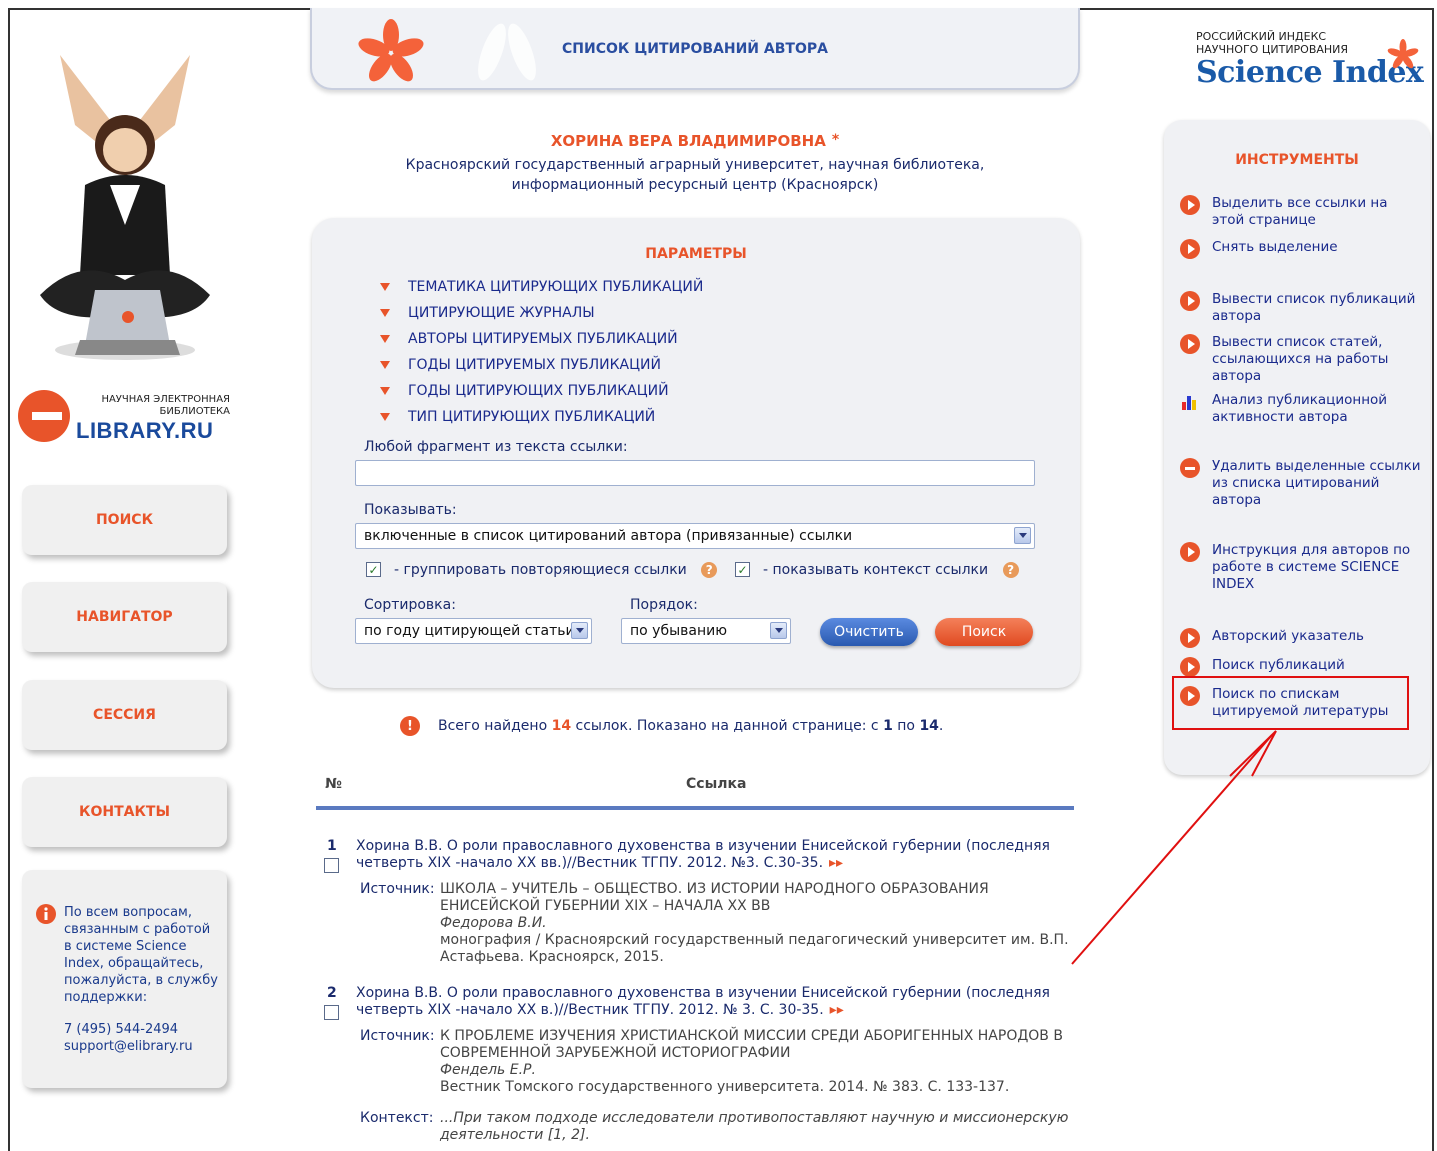 Image resolution: width=1437 pixels, height=1151 pixels. What do you see at coordinates (742, 569) in the screenshot?
I see `context-checkbox: ✓` at bounding box center [742, 569].